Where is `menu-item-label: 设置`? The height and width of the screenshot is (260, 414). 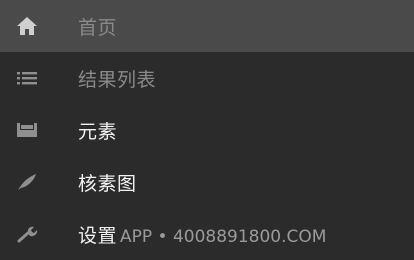
menu-item-label: 设置 is located at coordinates (98, 235).